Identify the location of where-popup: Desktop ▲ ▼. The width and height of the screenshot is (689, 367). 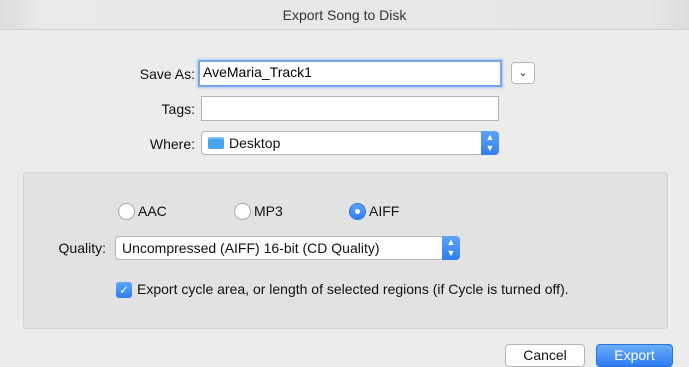
(350, 143).